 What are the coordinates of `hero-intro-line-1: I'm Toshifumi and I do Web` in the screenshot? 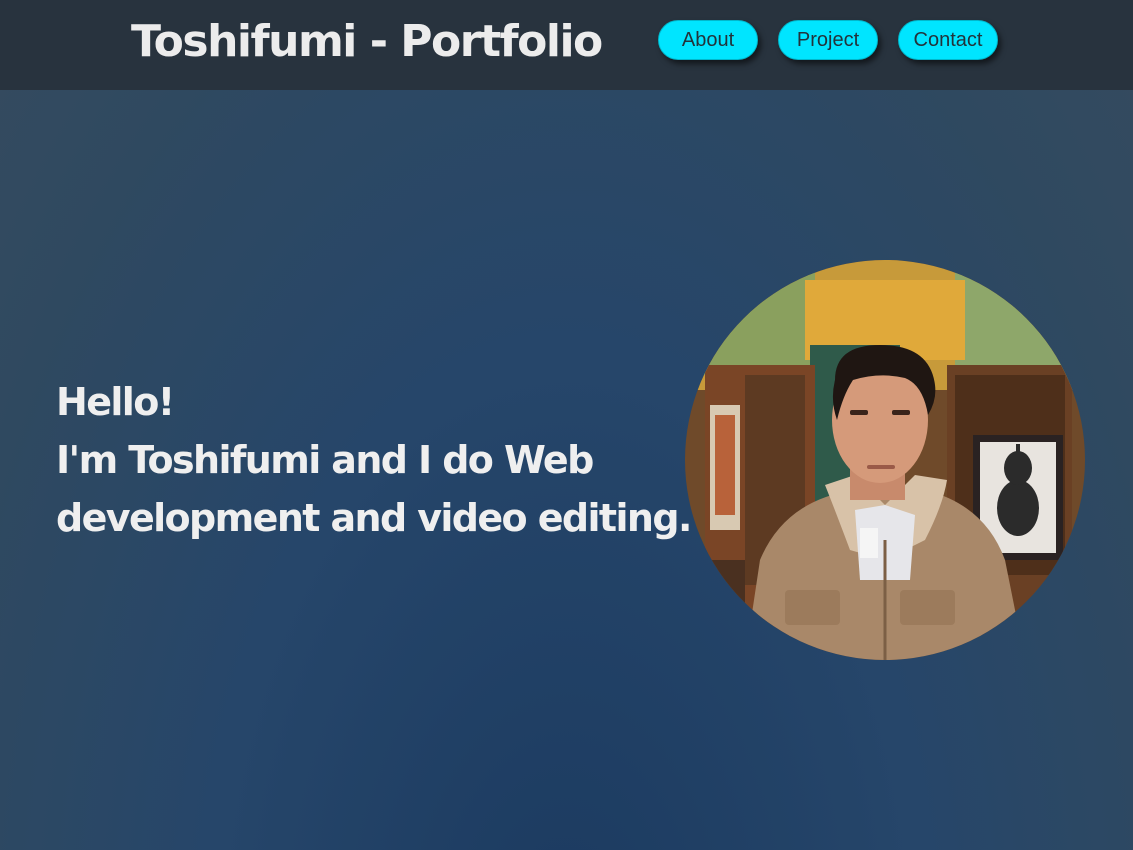 It's located at (325, 460).